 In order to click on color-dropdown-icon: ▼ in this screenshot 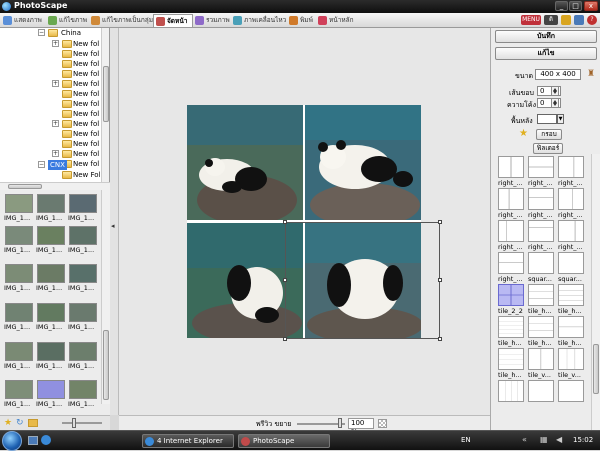, I will do `click(560, 119)`.